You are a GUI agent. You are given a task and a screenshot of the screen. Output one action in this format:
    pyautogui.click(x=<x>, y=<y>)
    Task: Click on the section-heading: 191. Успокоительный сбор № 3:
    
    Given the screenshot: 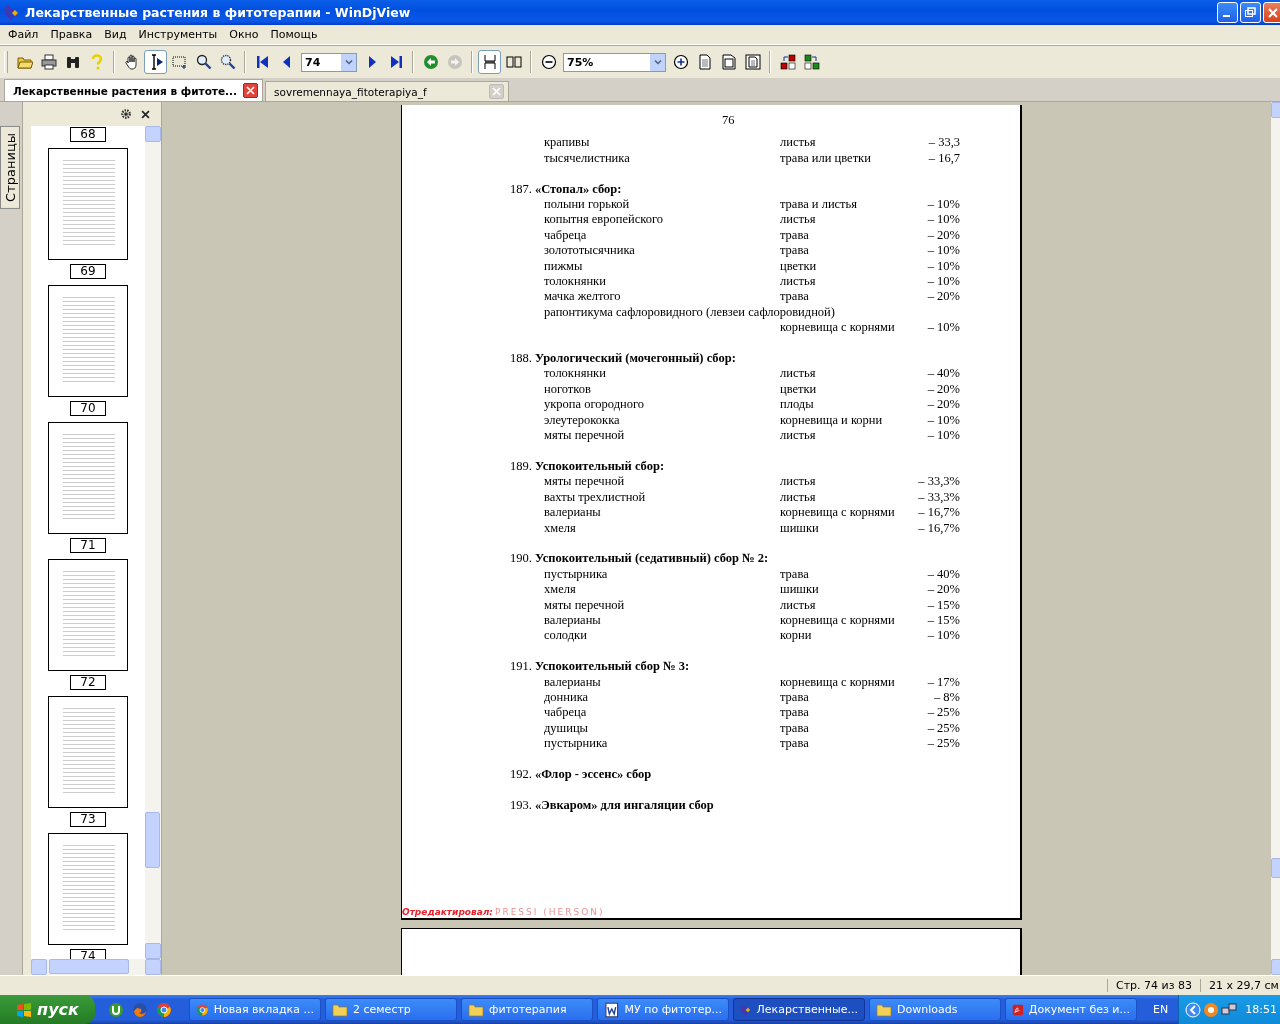 What is the action you would take?
    pyautogui.click(x=600, y=667)
    